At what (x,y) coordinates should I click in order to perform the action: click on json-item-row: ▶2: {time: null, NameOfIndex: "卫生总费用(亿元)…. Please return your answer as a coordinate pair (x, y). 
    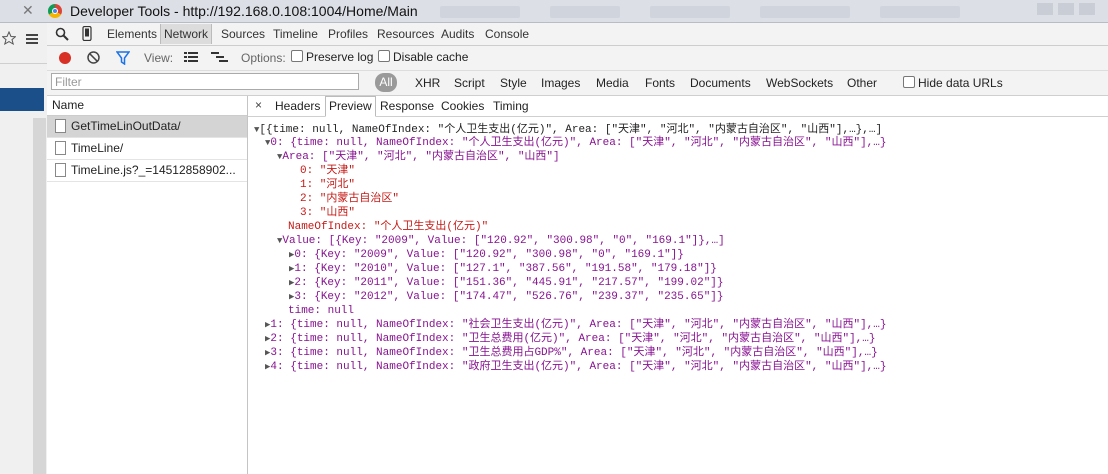
    Looking at the image, I should click on (570, 339).